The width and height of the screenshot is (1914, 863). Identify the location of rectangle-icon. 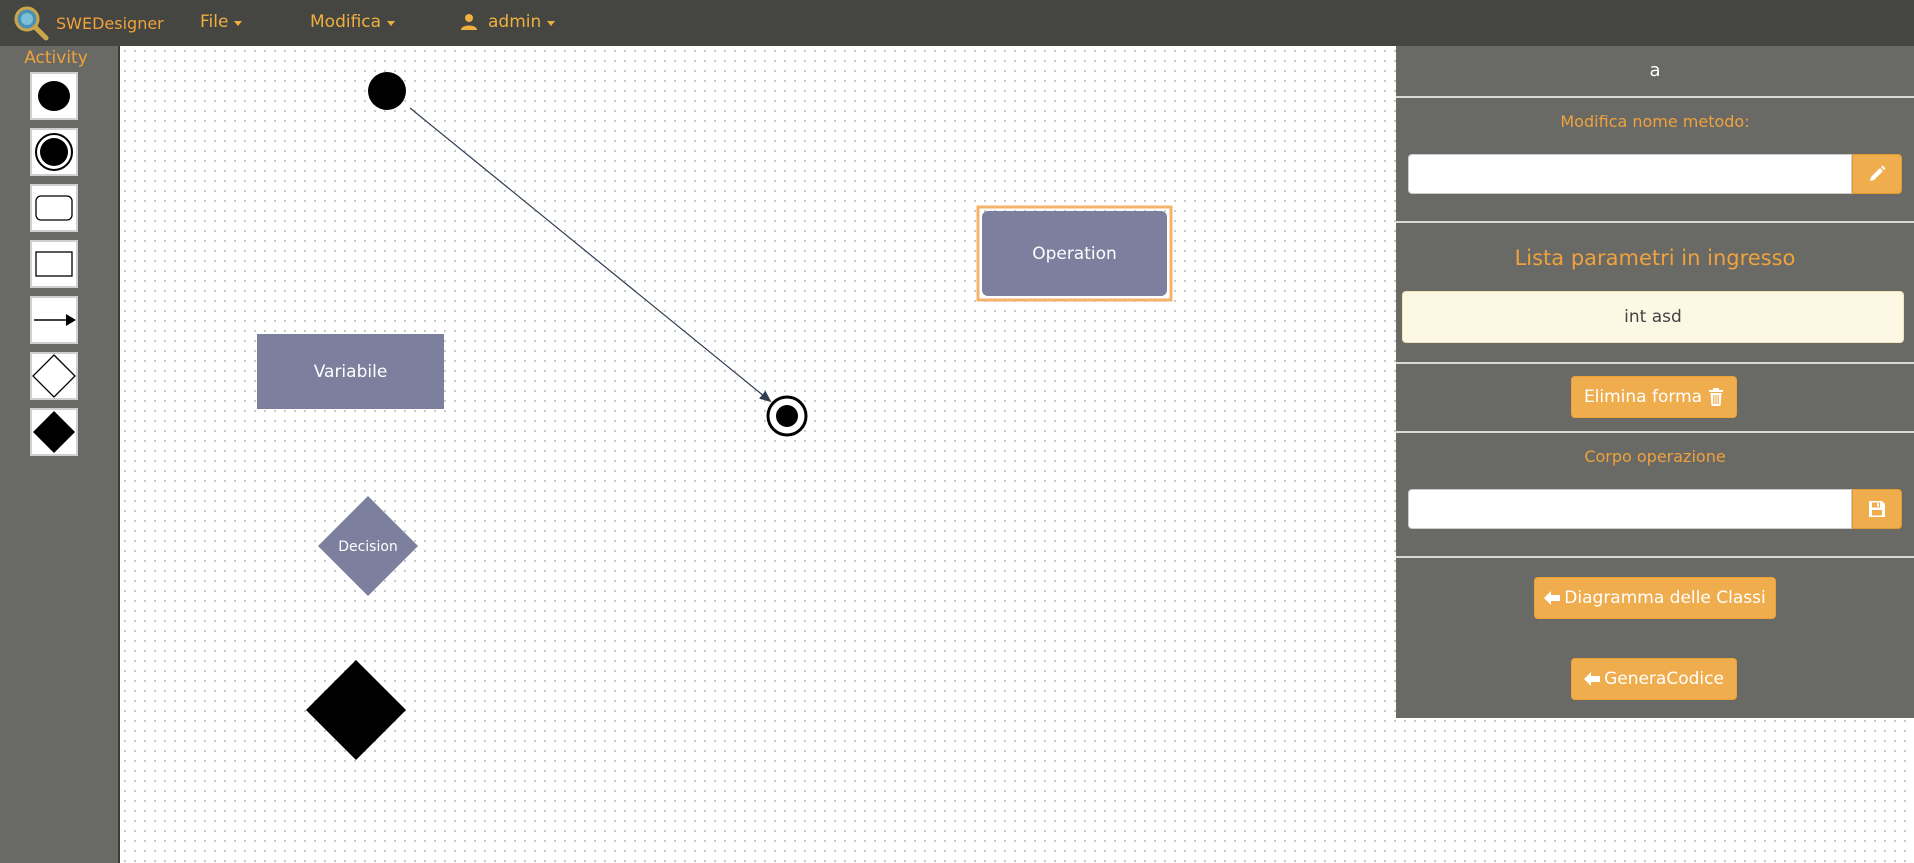
(54, 264).